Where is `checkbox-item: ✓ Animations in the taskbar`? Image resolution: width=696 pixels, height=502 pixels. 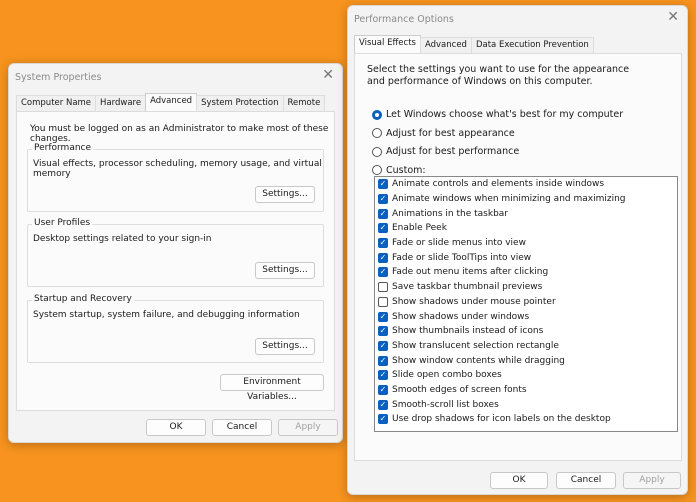 checkbox-item: ✓ Animations in the taskbar is located at coordinates (526, 213).